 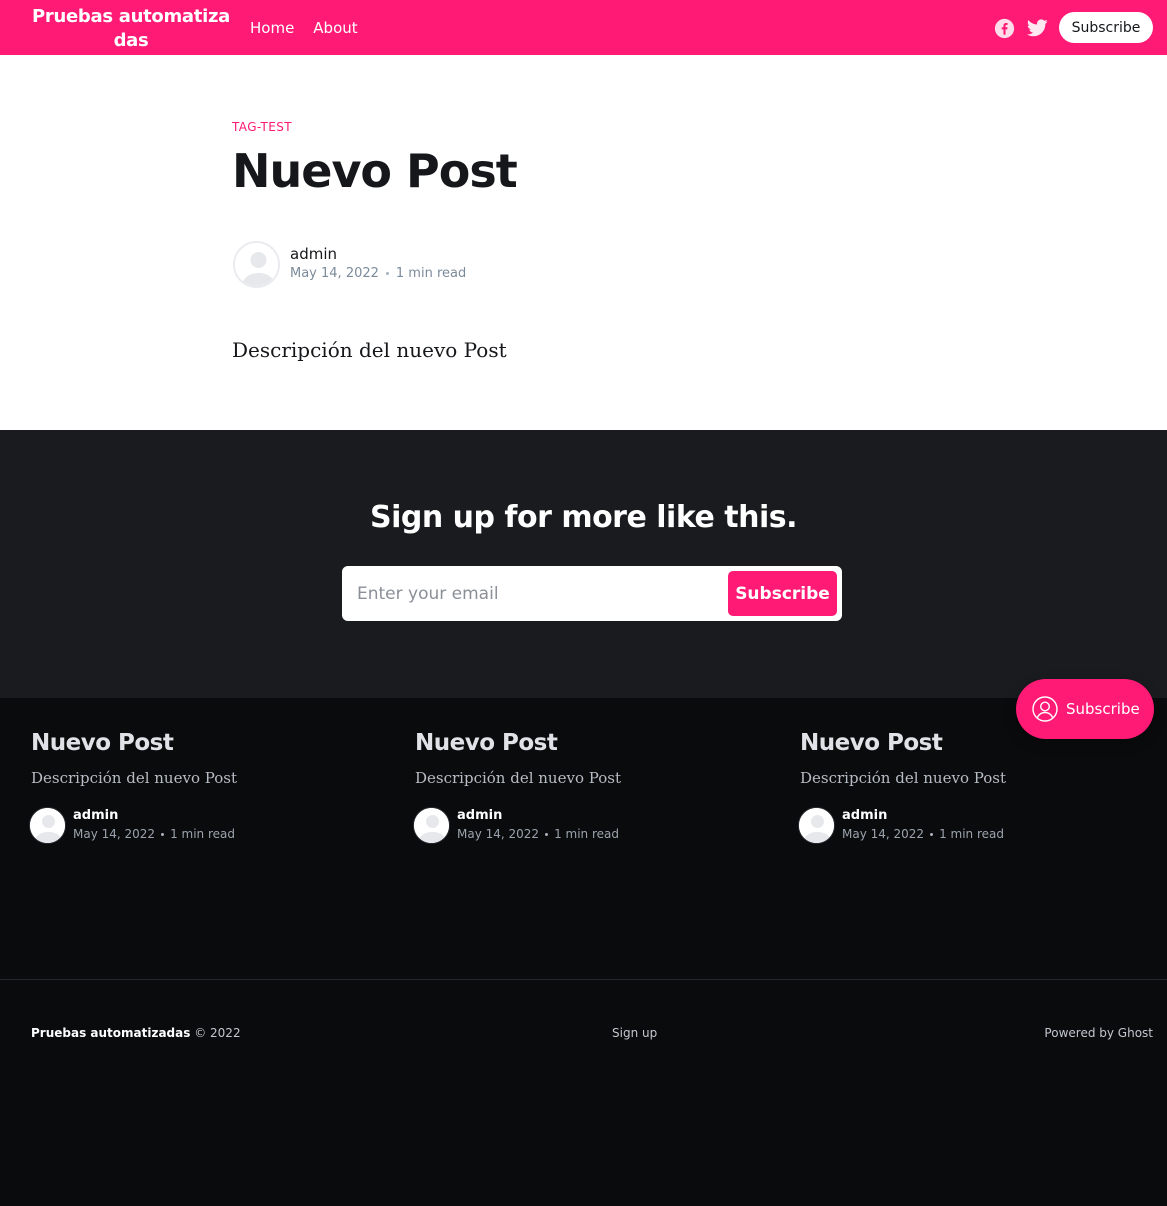 What do you see at coordinates (583, 979) in the screenshot?
I see `footer-divider` at bounding box center [583, 979].